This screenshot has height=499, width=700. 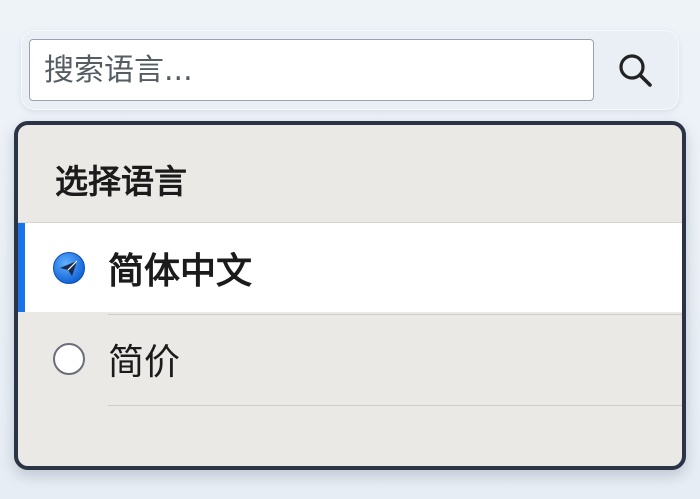 What do you see at coordinates (21, 267) in the screenshot?
I see `selected-indicator` at bounding box center [21, 267].